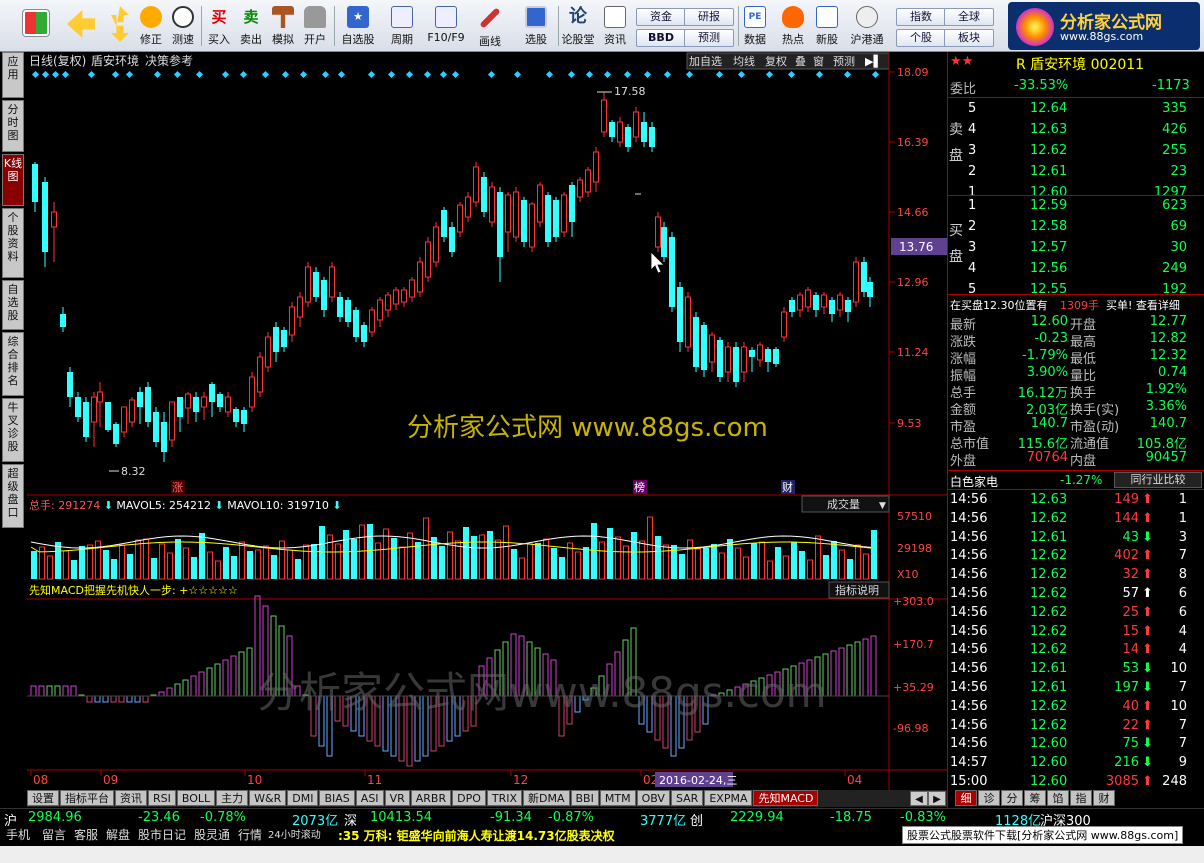 This screenshot has width=1204, height=863. Describe the element at coordinates (857, 590) in the screenshot. I see `indicator-help-button: 指标说明` at that location.